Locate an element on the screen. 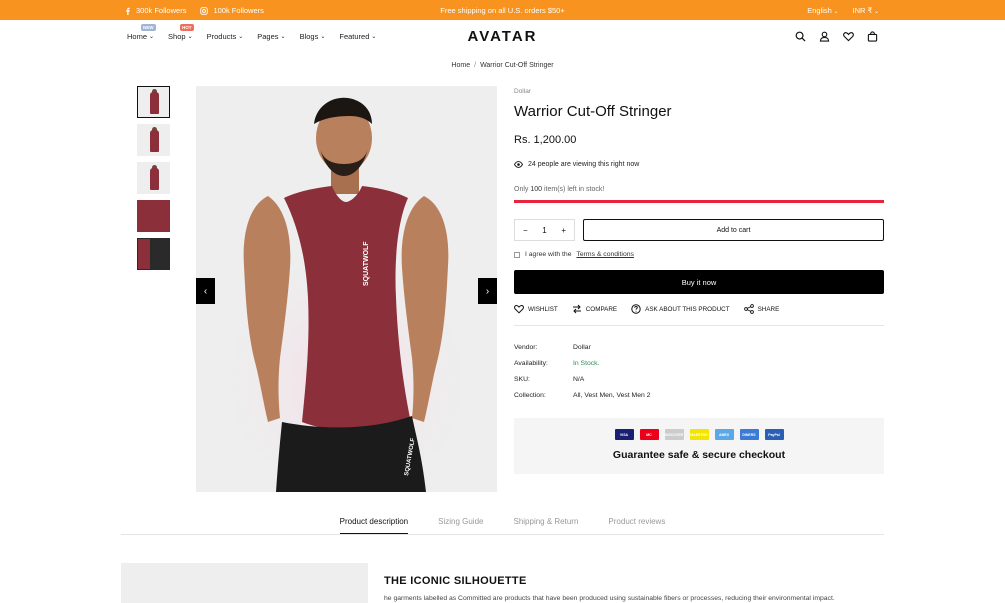  meta-collection-label: Collection: is located at coordinates (530, 395).